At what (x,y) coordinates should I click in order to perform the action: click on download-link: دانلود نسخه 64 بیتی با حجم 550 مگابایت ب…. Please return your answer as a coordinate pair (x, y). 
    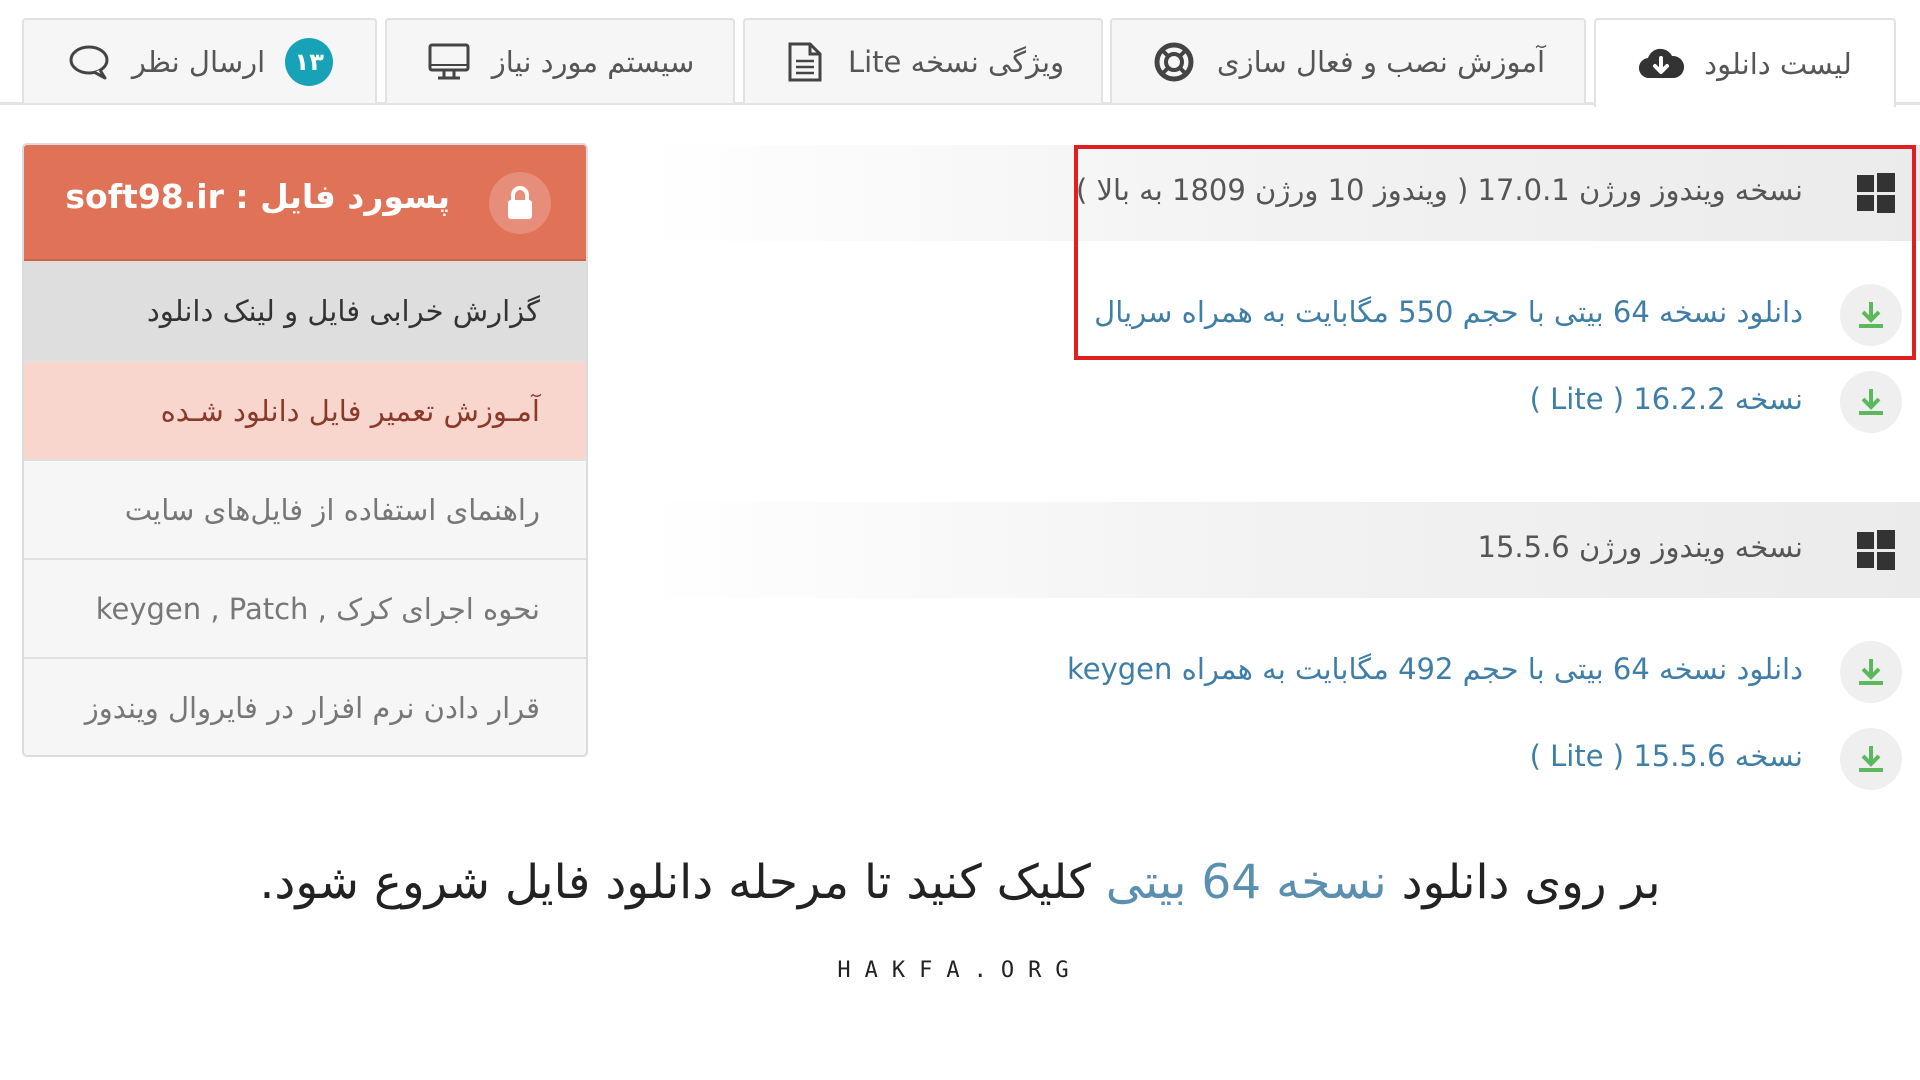
    Looking at the image, I should click on (1448, 312).